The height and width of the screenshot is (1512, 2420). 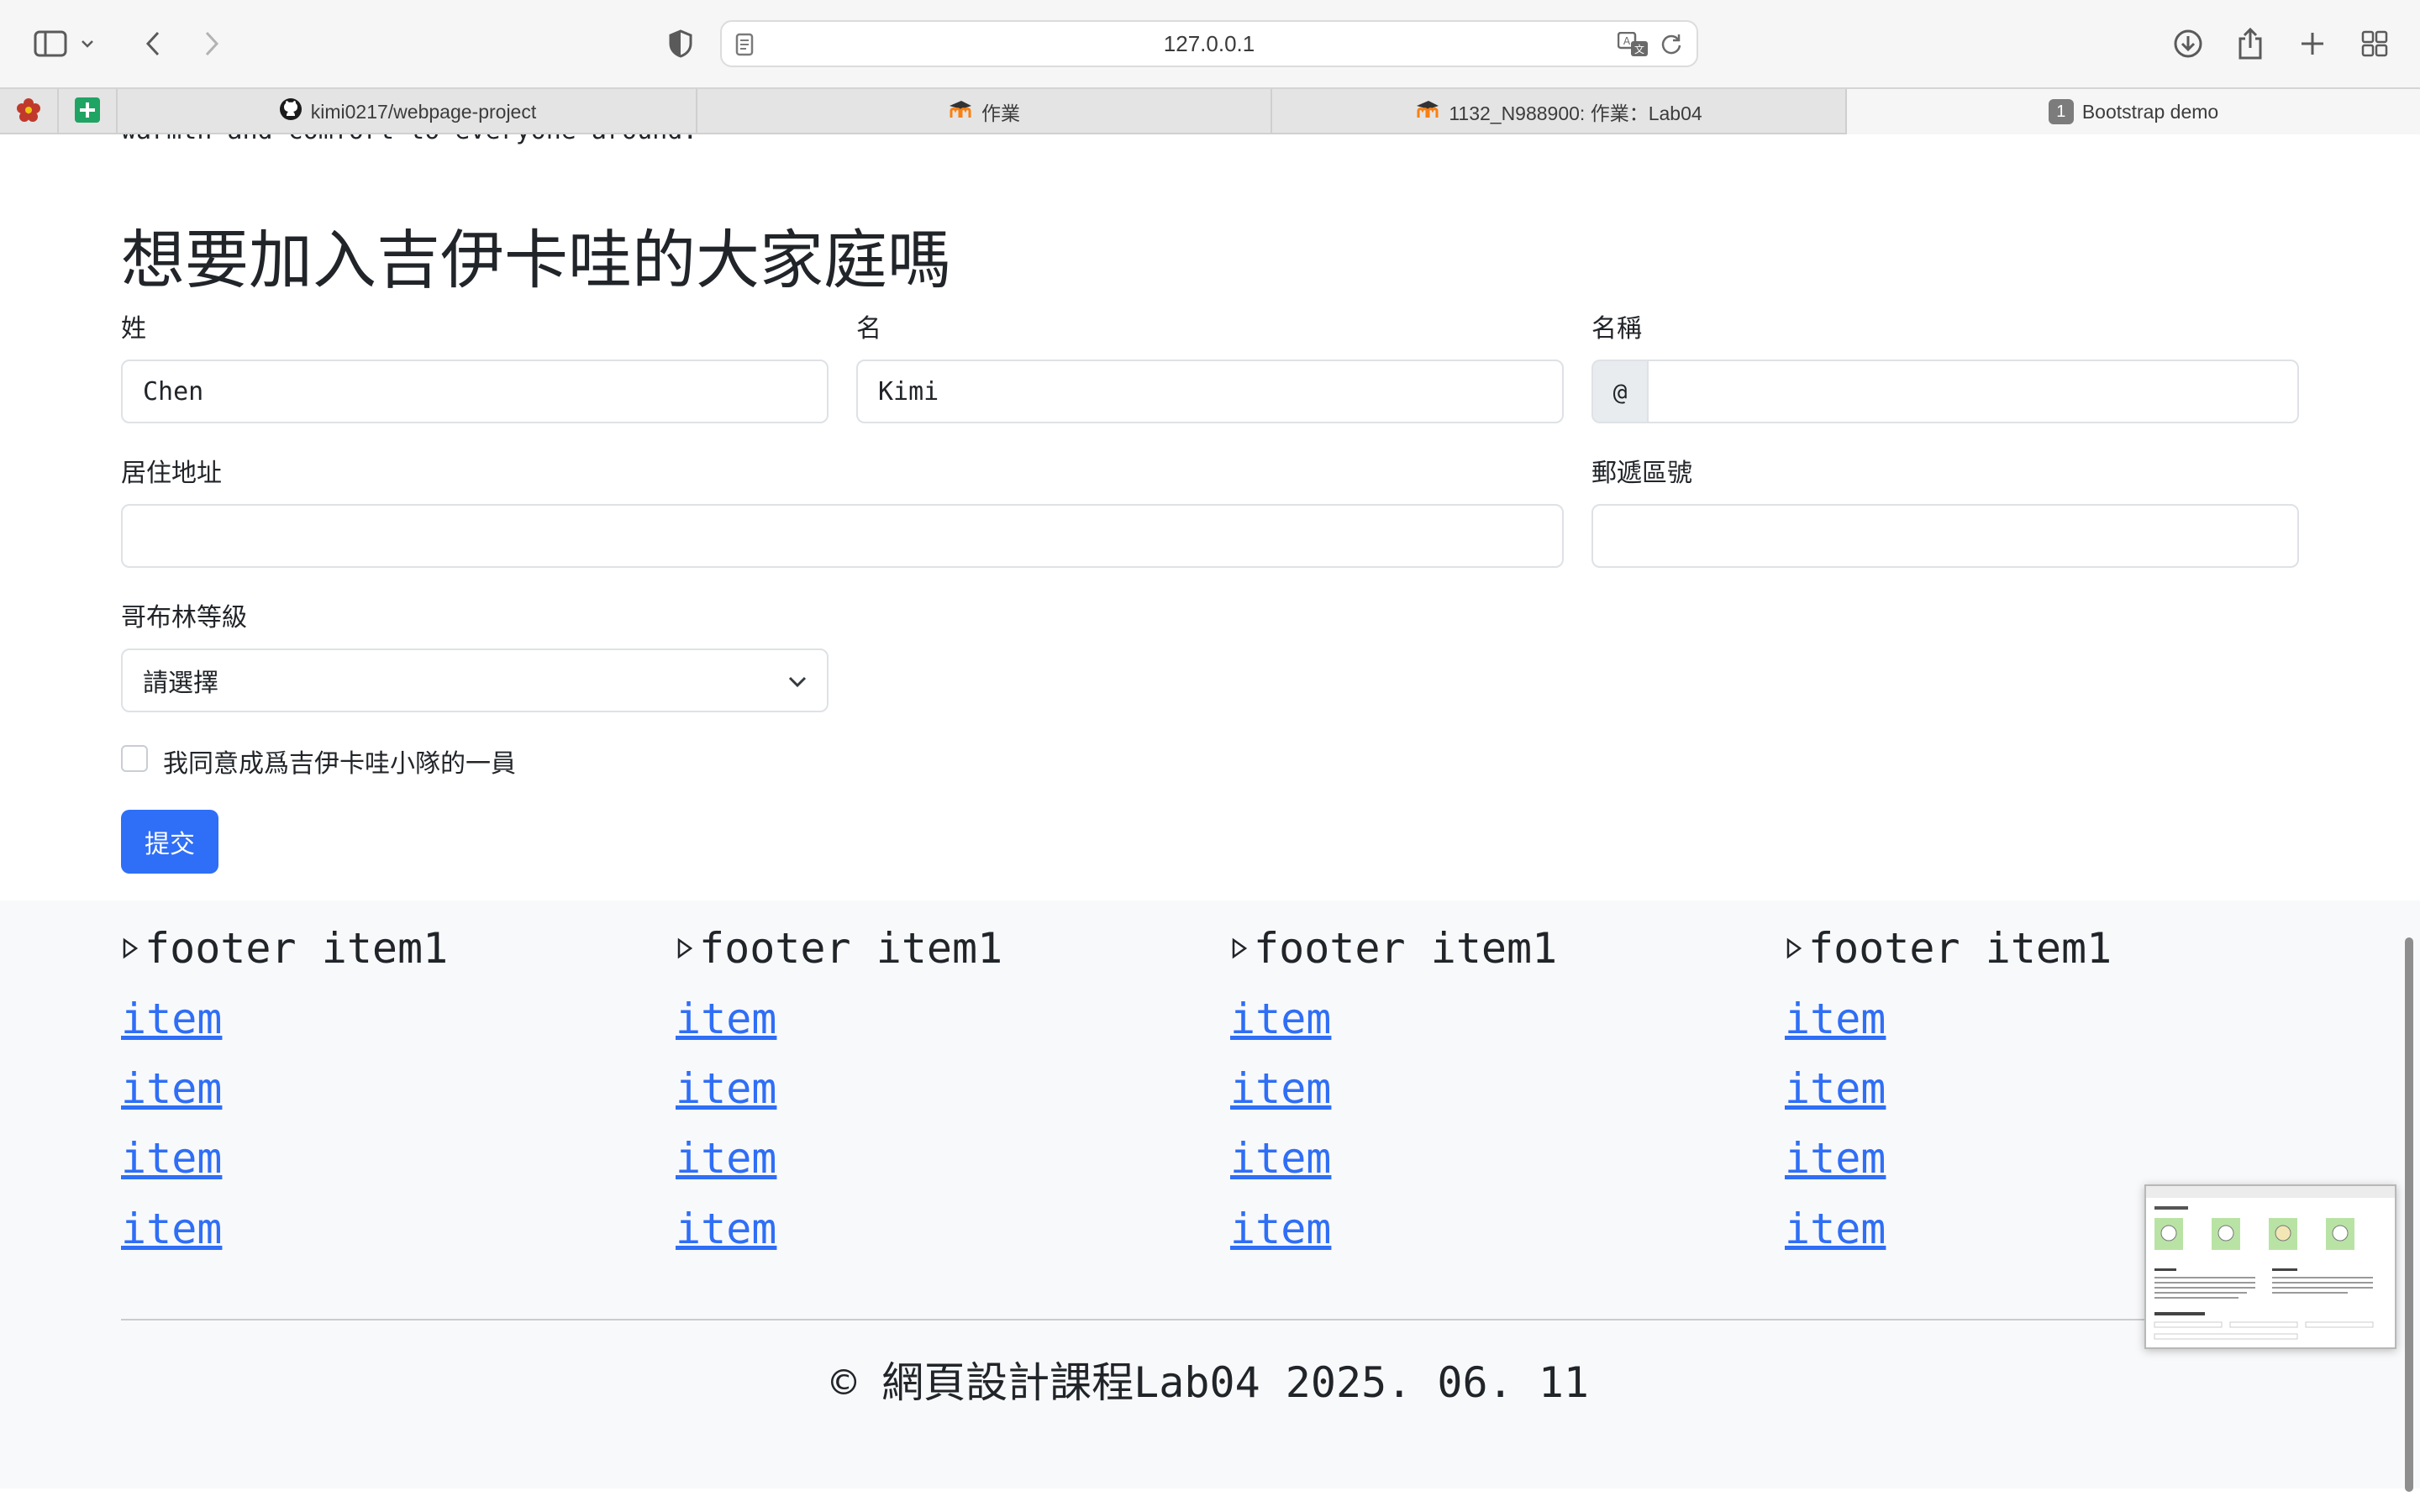 I want to click on agree-checkbox, so click(x=134, y=758).